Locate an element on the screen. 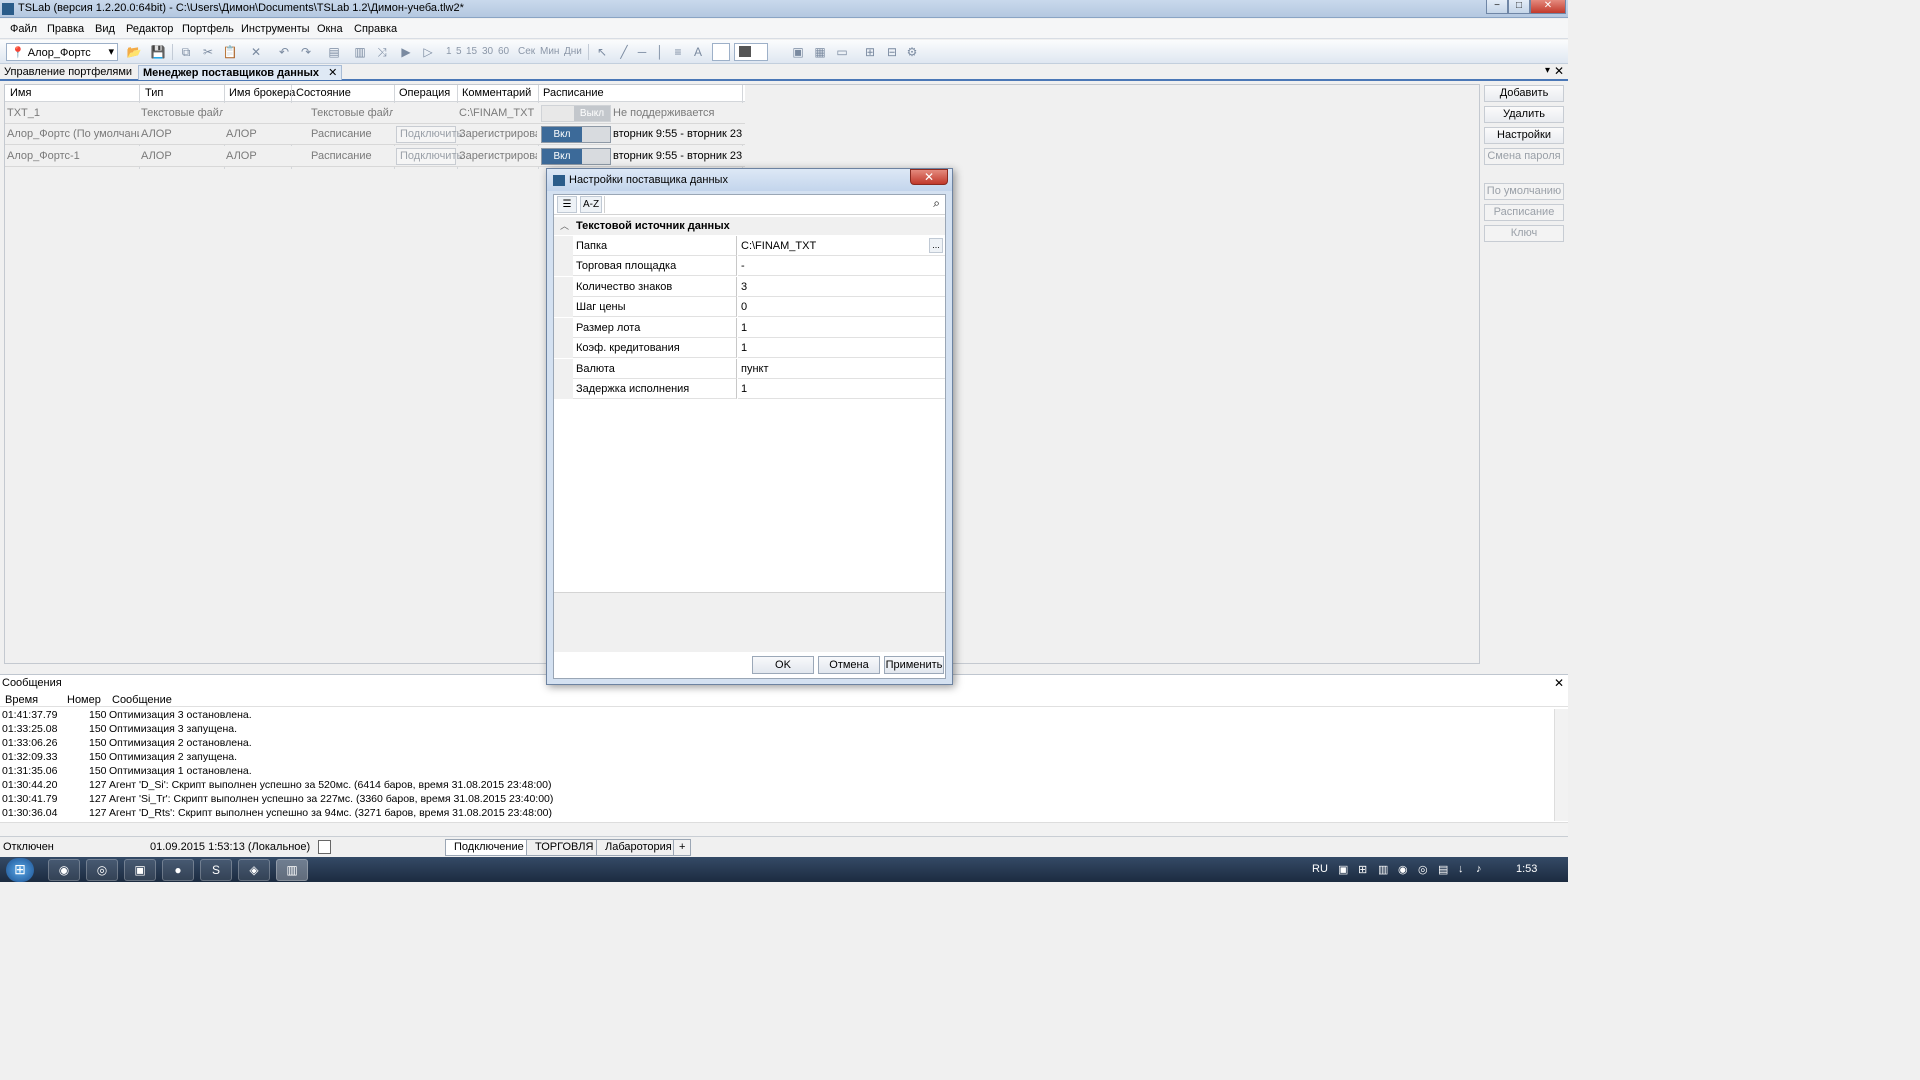 This screenshot has height=1080, width=1920. tslab-taskbar-icon: ▥ is located at coordinates (292, 870).